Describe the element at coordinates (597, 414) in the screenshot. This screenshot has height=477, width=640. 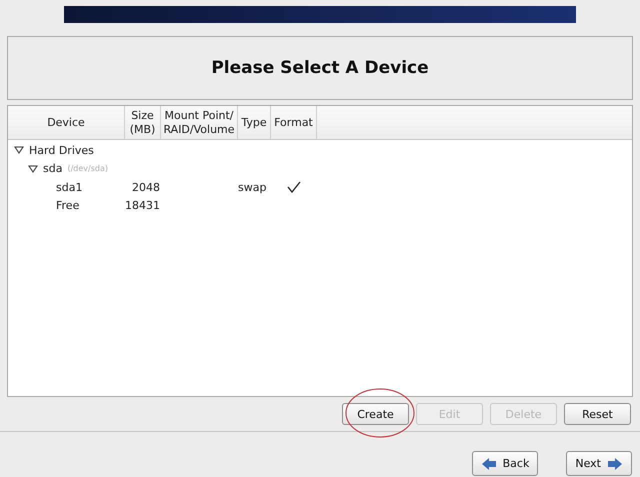
I see `action-button: Reset` at that location.